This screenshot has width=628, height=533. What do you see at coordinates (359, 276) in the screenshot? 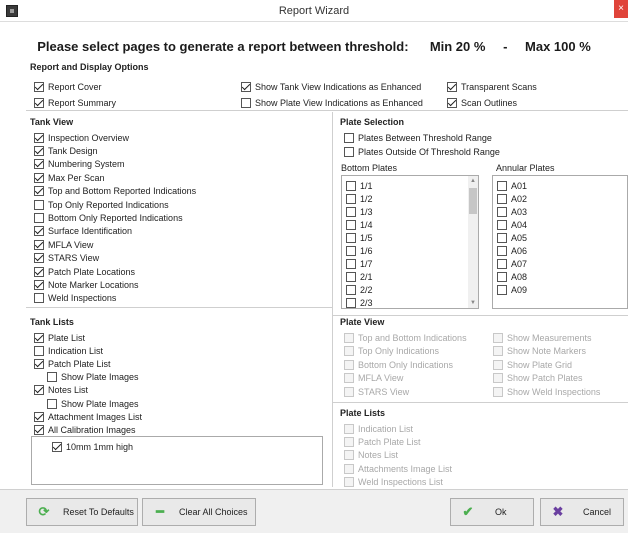
I see `bottom-plate-checkbox: 2/1` at bounding box center [359, 276].